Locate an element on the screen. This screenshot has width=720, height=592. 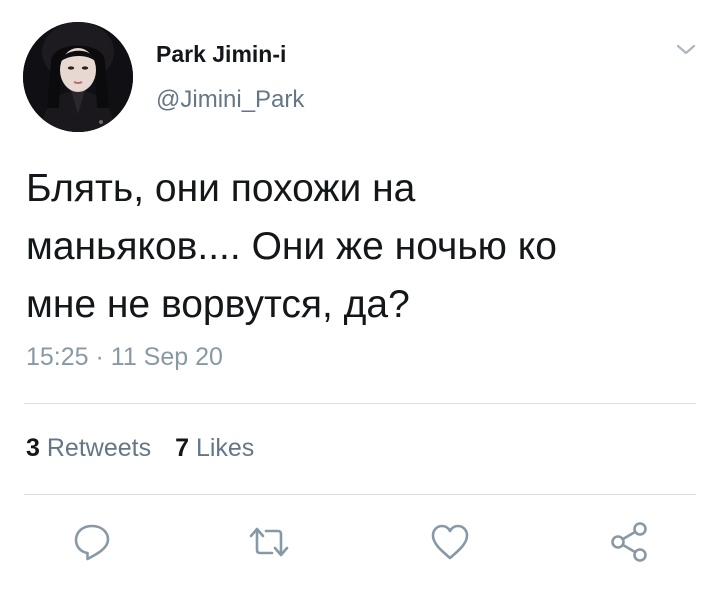
share-button is located at coordinates (630, 542).